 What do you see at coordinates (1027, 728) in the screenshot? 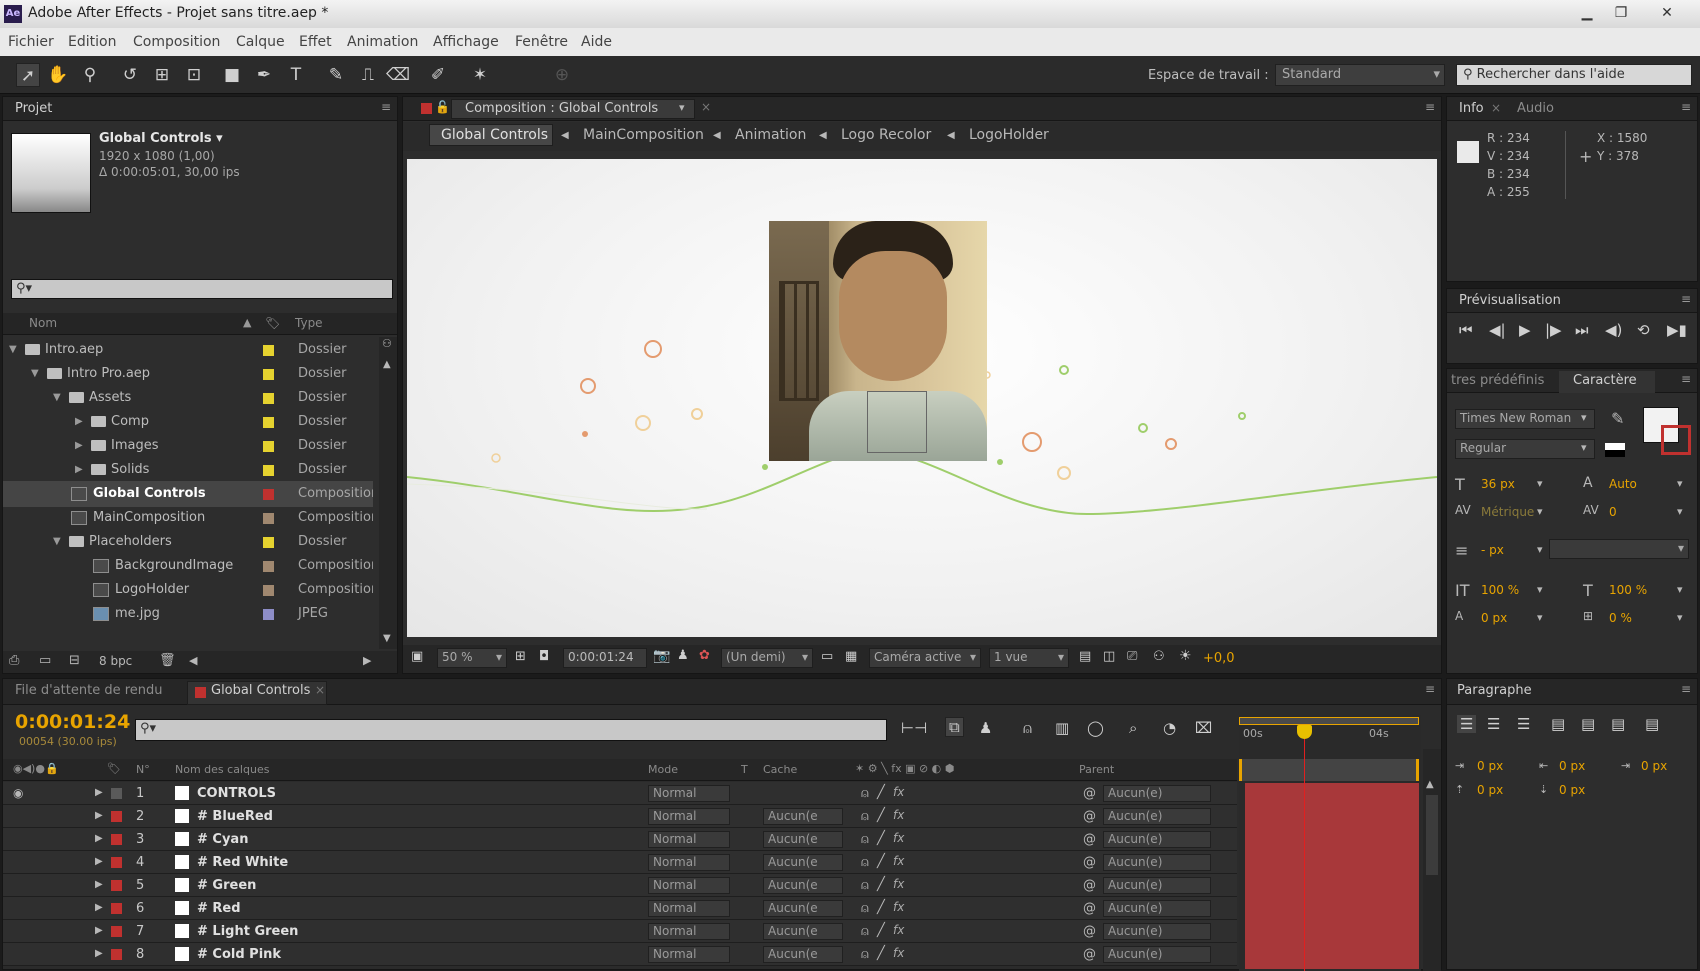
I see `hide-shy-layers-icon: ⍝` at bounding box center [1027, 728].